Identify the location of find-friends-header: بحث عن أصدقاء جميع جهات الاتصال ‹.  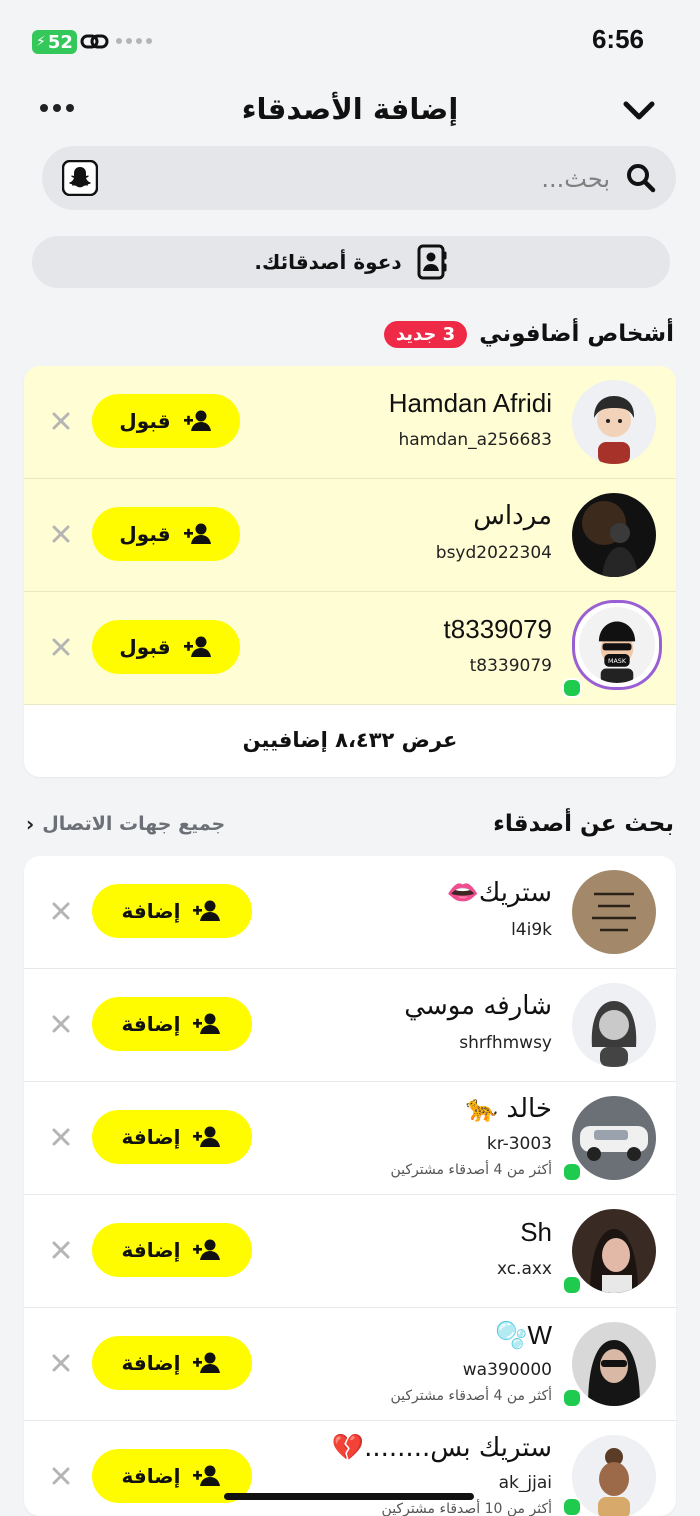
(350, 824).